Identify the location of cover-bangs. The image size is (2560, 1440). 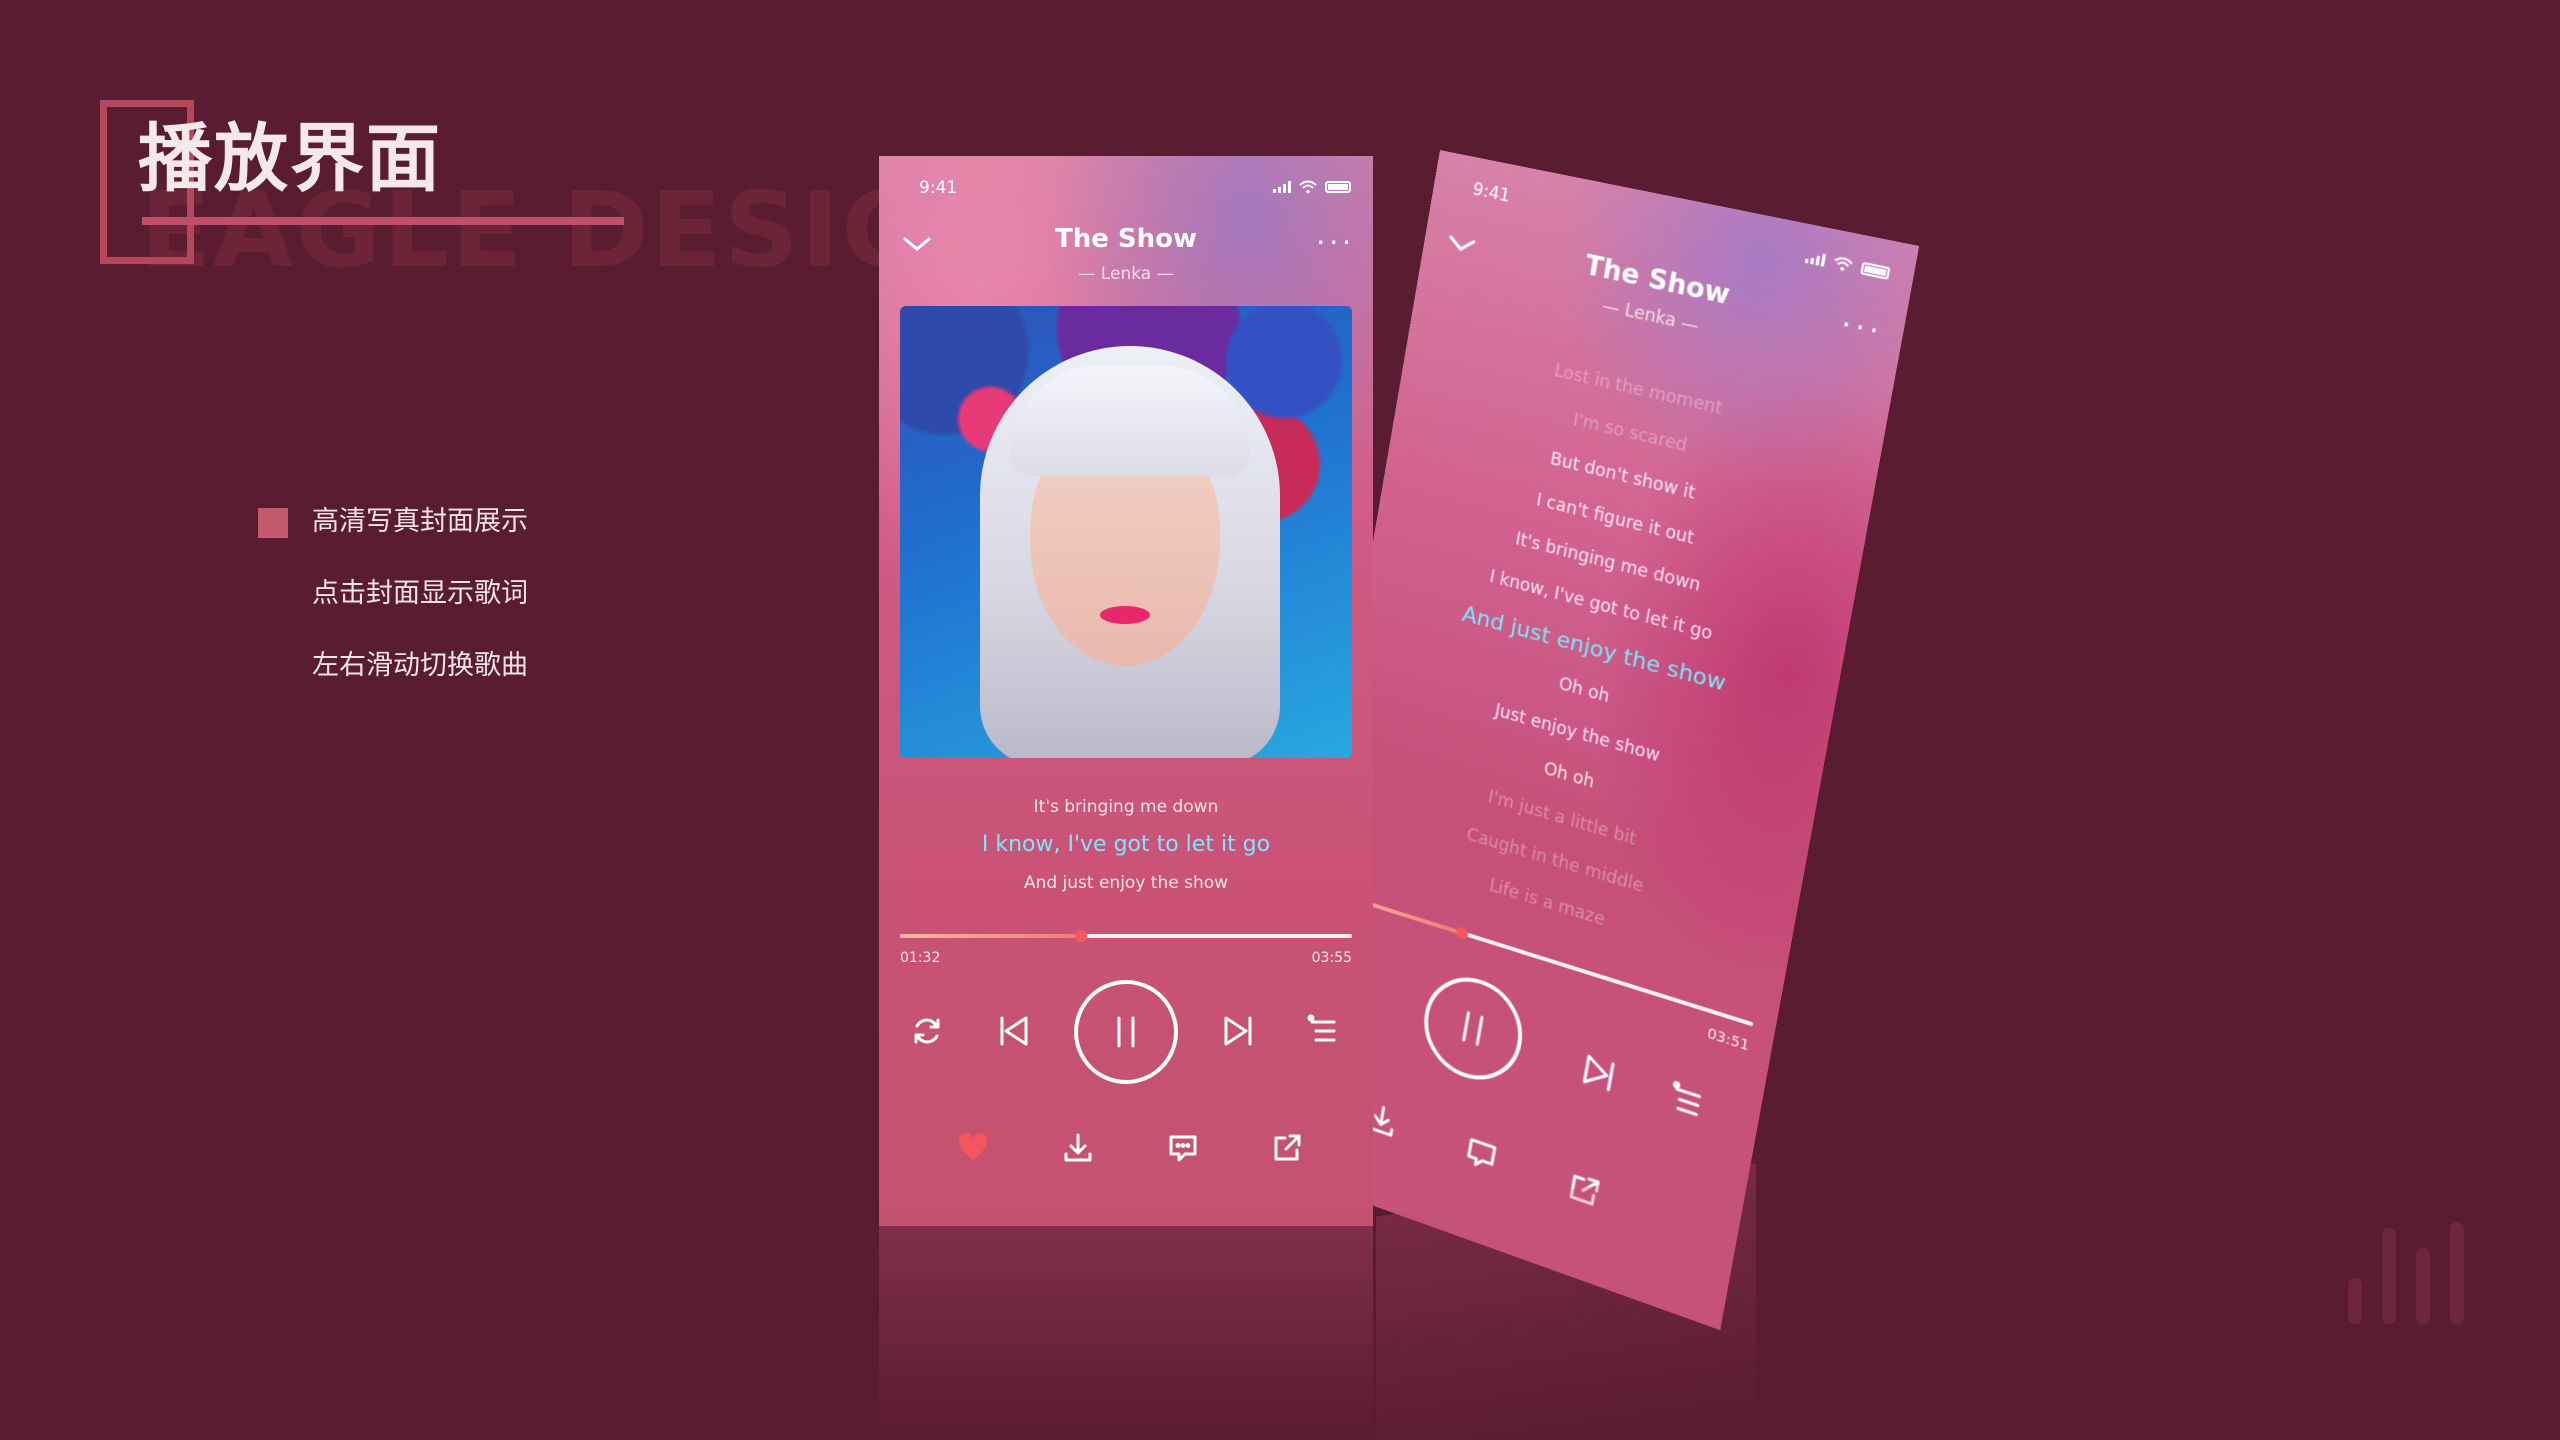
(1130, 421).